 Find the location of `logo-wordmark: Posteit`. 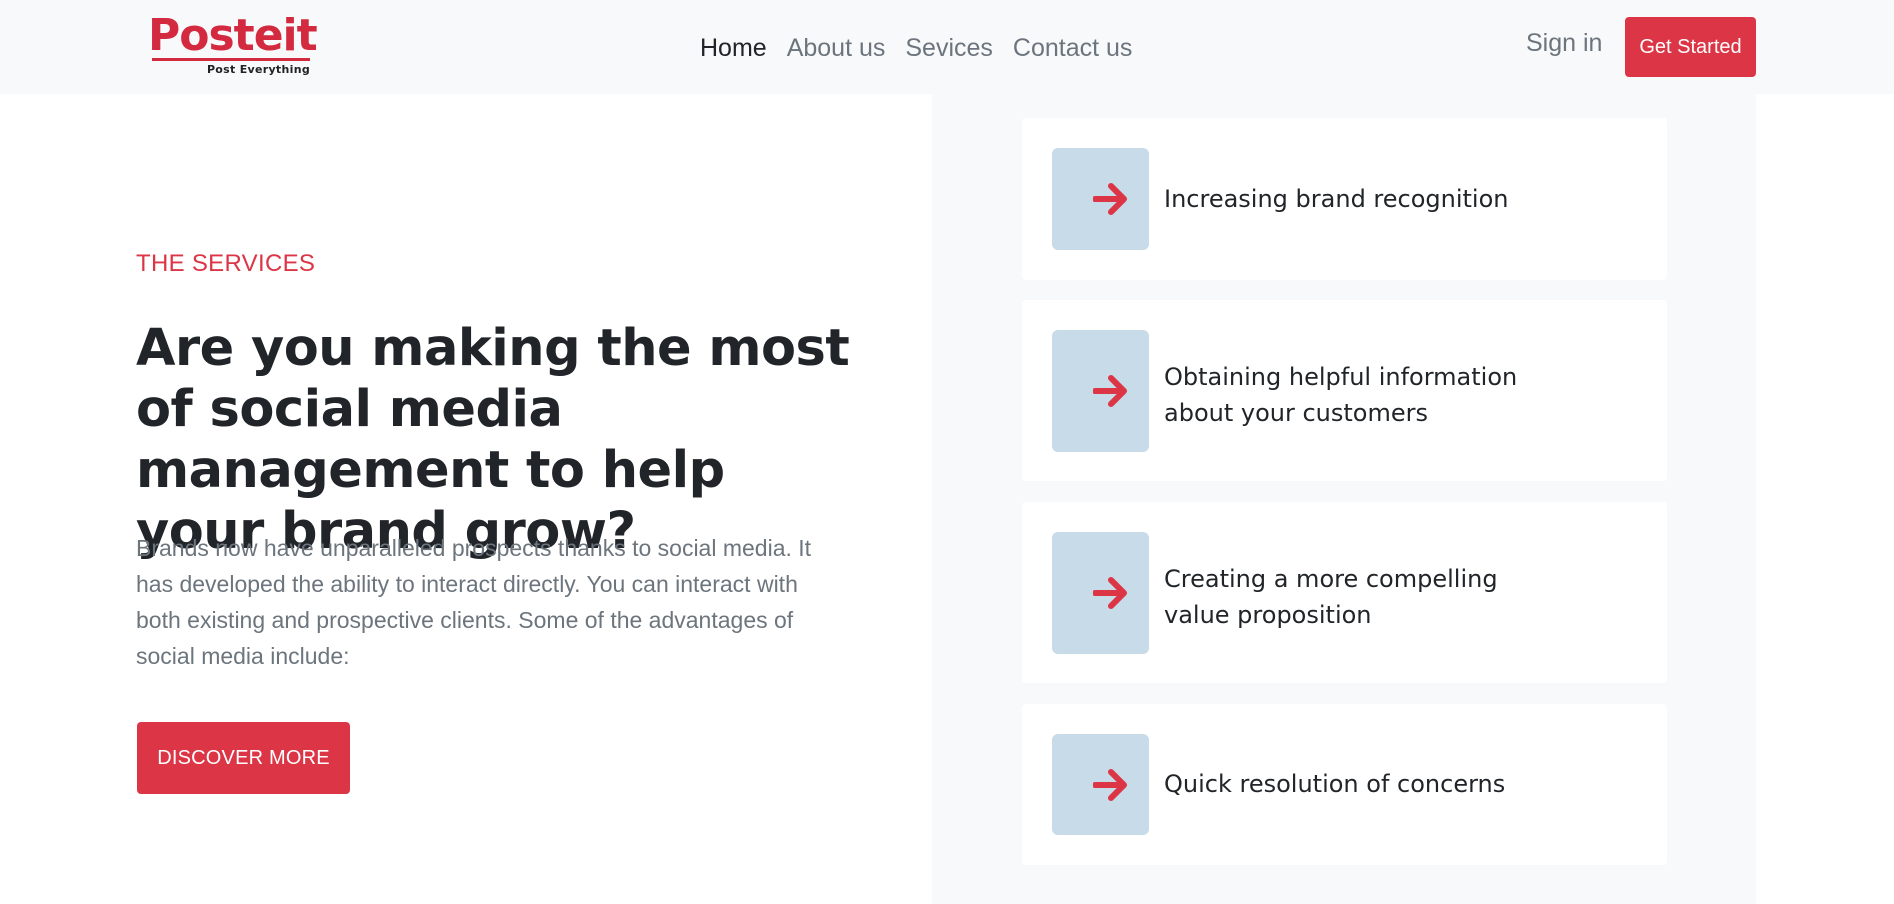

logo-wordmark: Posteit is located at coordinates (233, 35).